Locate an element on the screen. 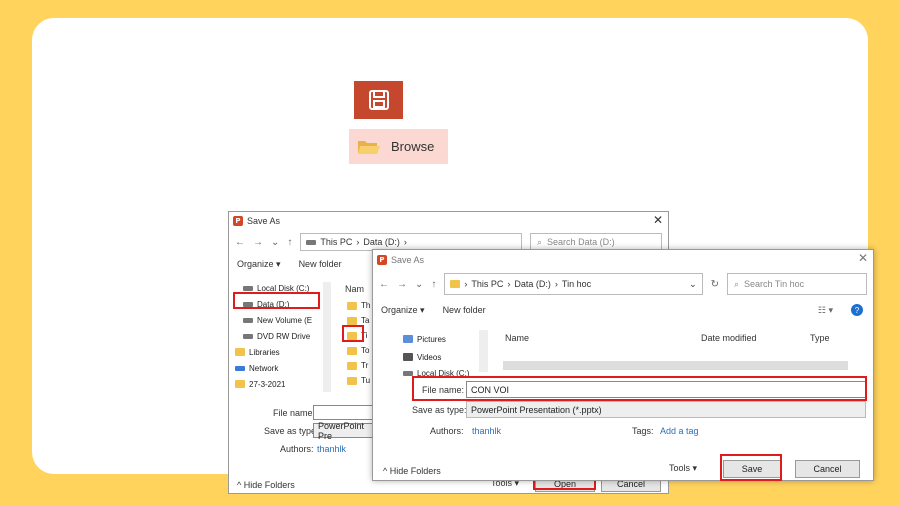 This screenshot has height=506, width=900. back-save-type-select: PowerPoint Pre is located at coordinates (343, 431).